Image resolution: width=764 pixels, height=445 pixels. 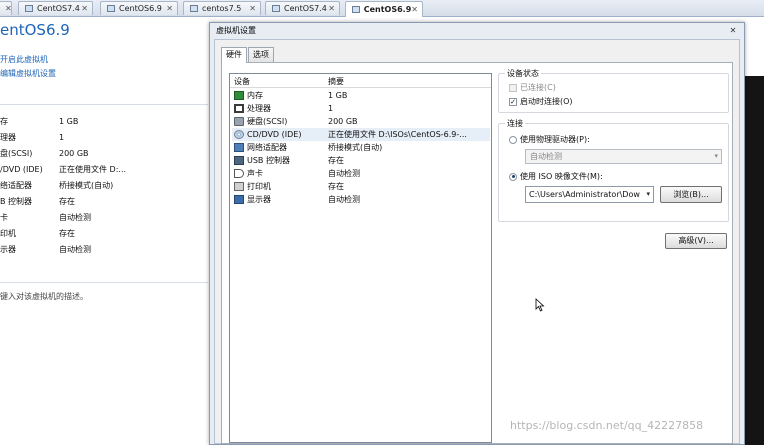 What do you see at coordinates (361, 121) in the screenshot?
I see `device-row-hard-disk: 硬盘(SCSI) 200 GB` at bounding box center [361, 121].